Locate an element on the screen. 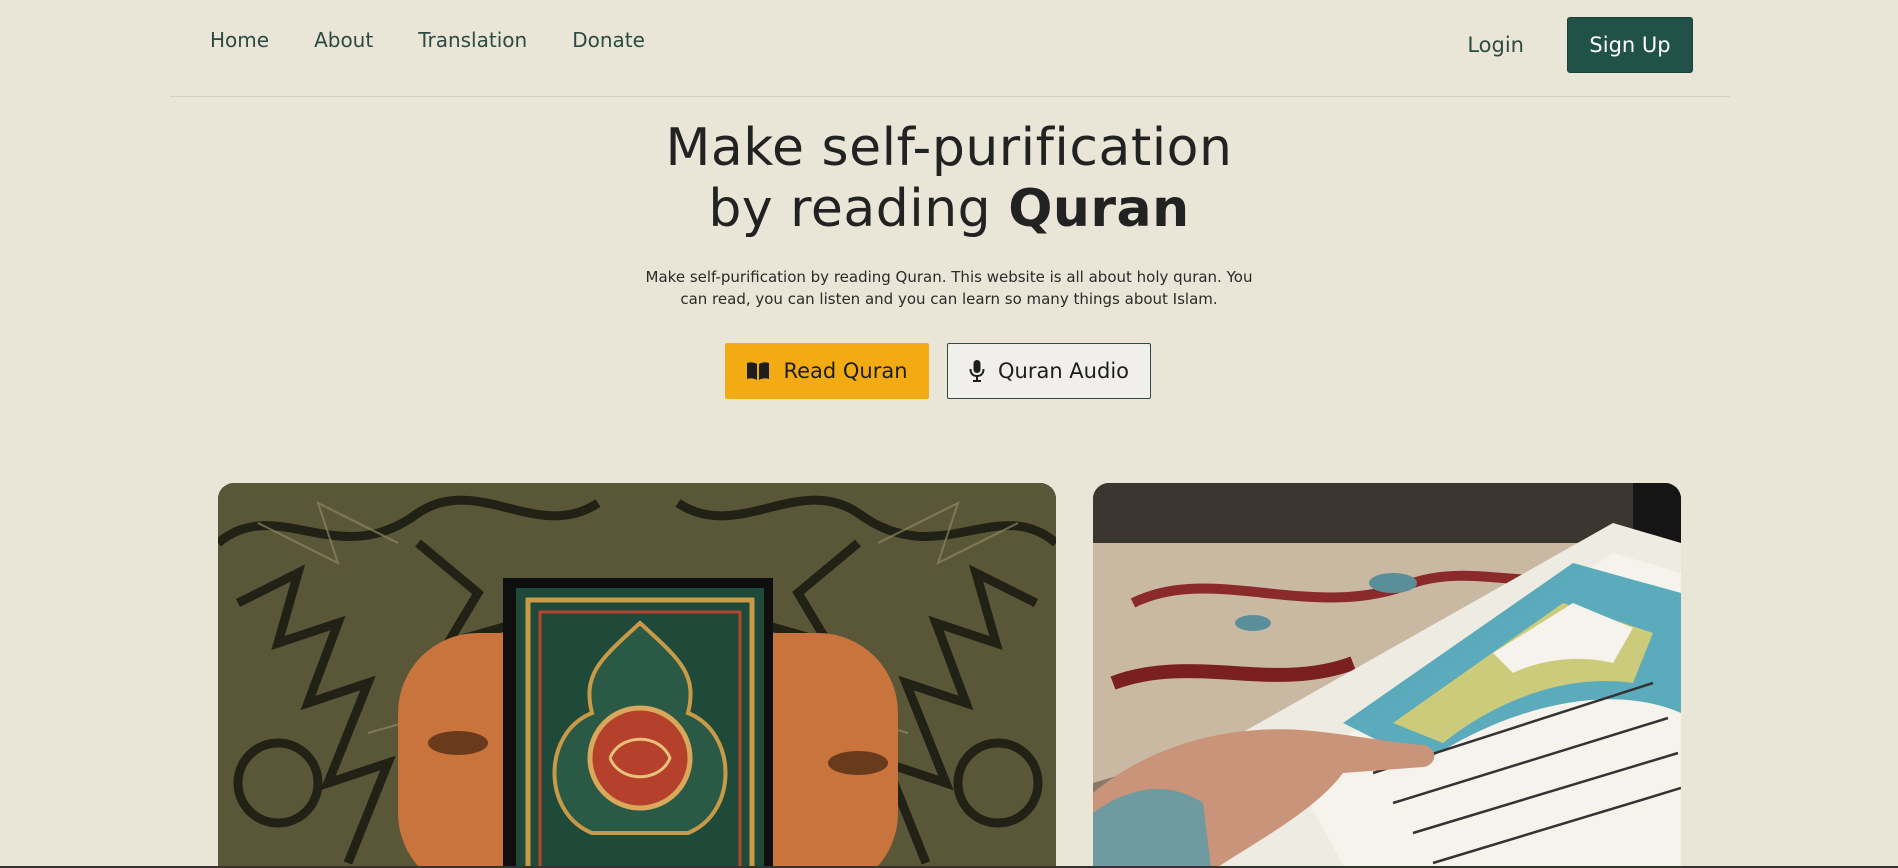 This screenshot has width=1898, height=868. open-book-icon is located at coordinates (758, 371).